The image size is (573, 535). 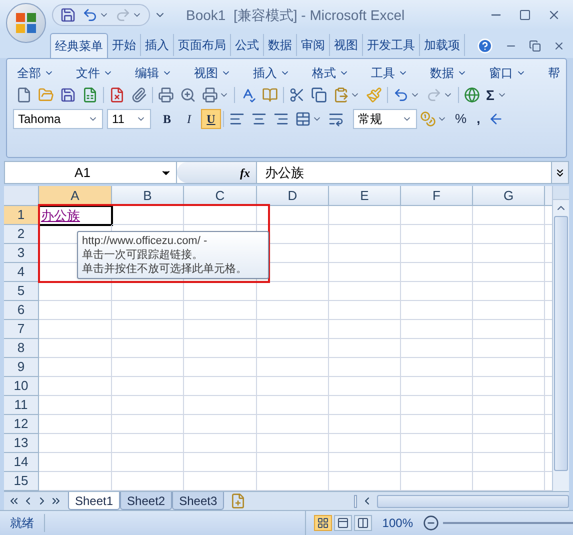 I want to click on format-button: B, so click(x=167, y=119).